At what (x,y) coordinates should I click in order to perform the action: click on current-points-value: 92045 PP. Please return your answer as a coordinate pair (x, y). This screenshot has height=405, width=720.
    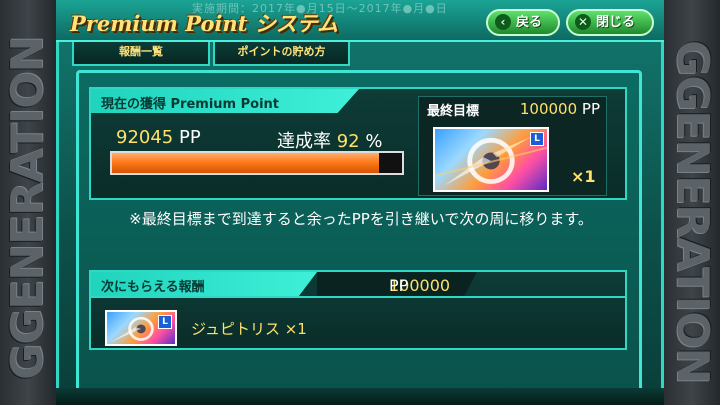
    Looking at the image, I should click on (158, 137).